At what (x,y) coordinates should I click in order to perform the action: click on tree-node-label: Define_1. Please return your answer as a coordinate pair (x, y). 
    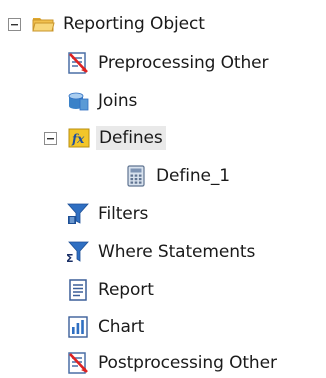
    Looking at the image, I should click on (193, 176).